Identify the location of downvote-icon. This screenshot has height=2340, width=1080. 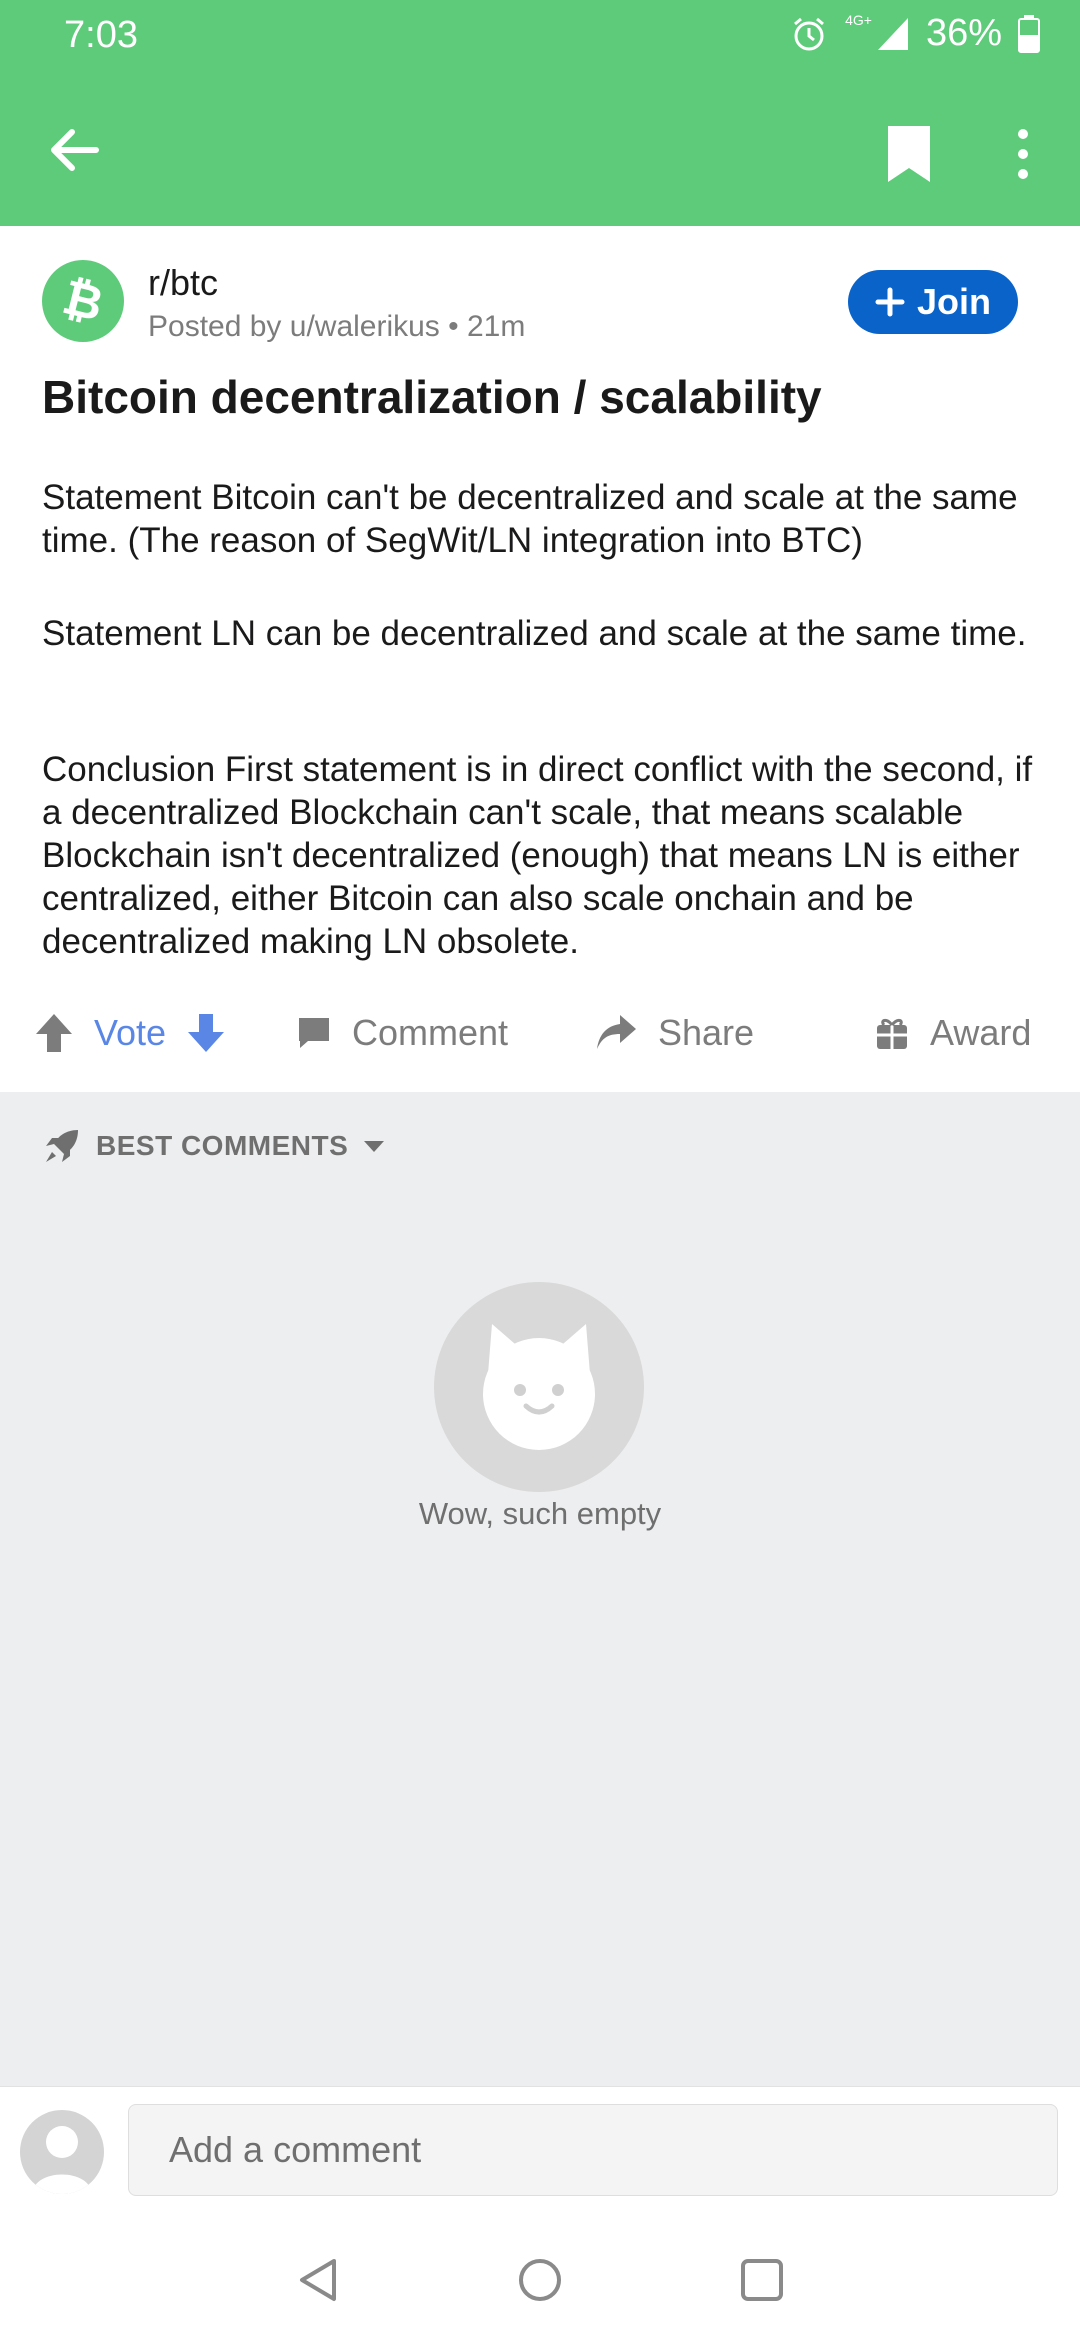
(206, 1033).